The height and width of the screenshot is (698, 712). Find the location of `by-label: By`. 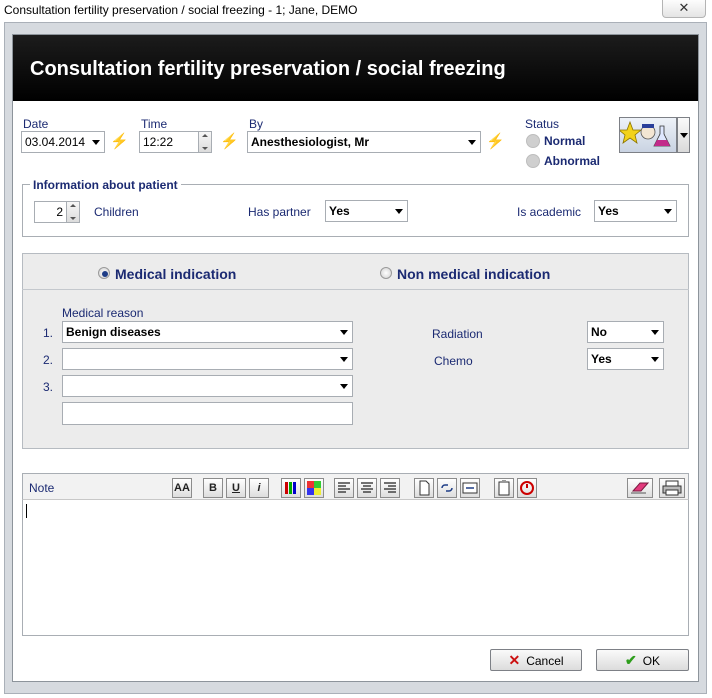

by-label: By is located at coordinates (256, 124).